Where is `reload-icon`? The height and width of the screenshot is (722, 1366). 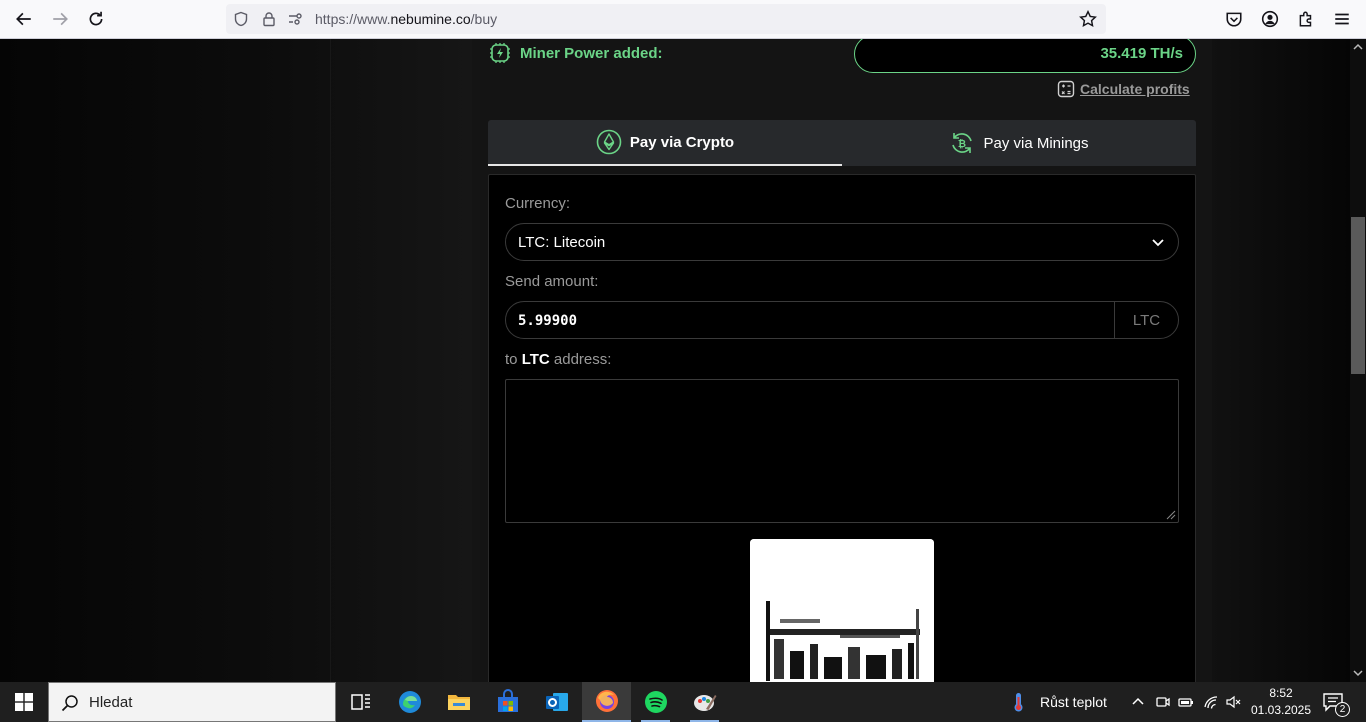 reload-icon is located at coordinates (96, 18).